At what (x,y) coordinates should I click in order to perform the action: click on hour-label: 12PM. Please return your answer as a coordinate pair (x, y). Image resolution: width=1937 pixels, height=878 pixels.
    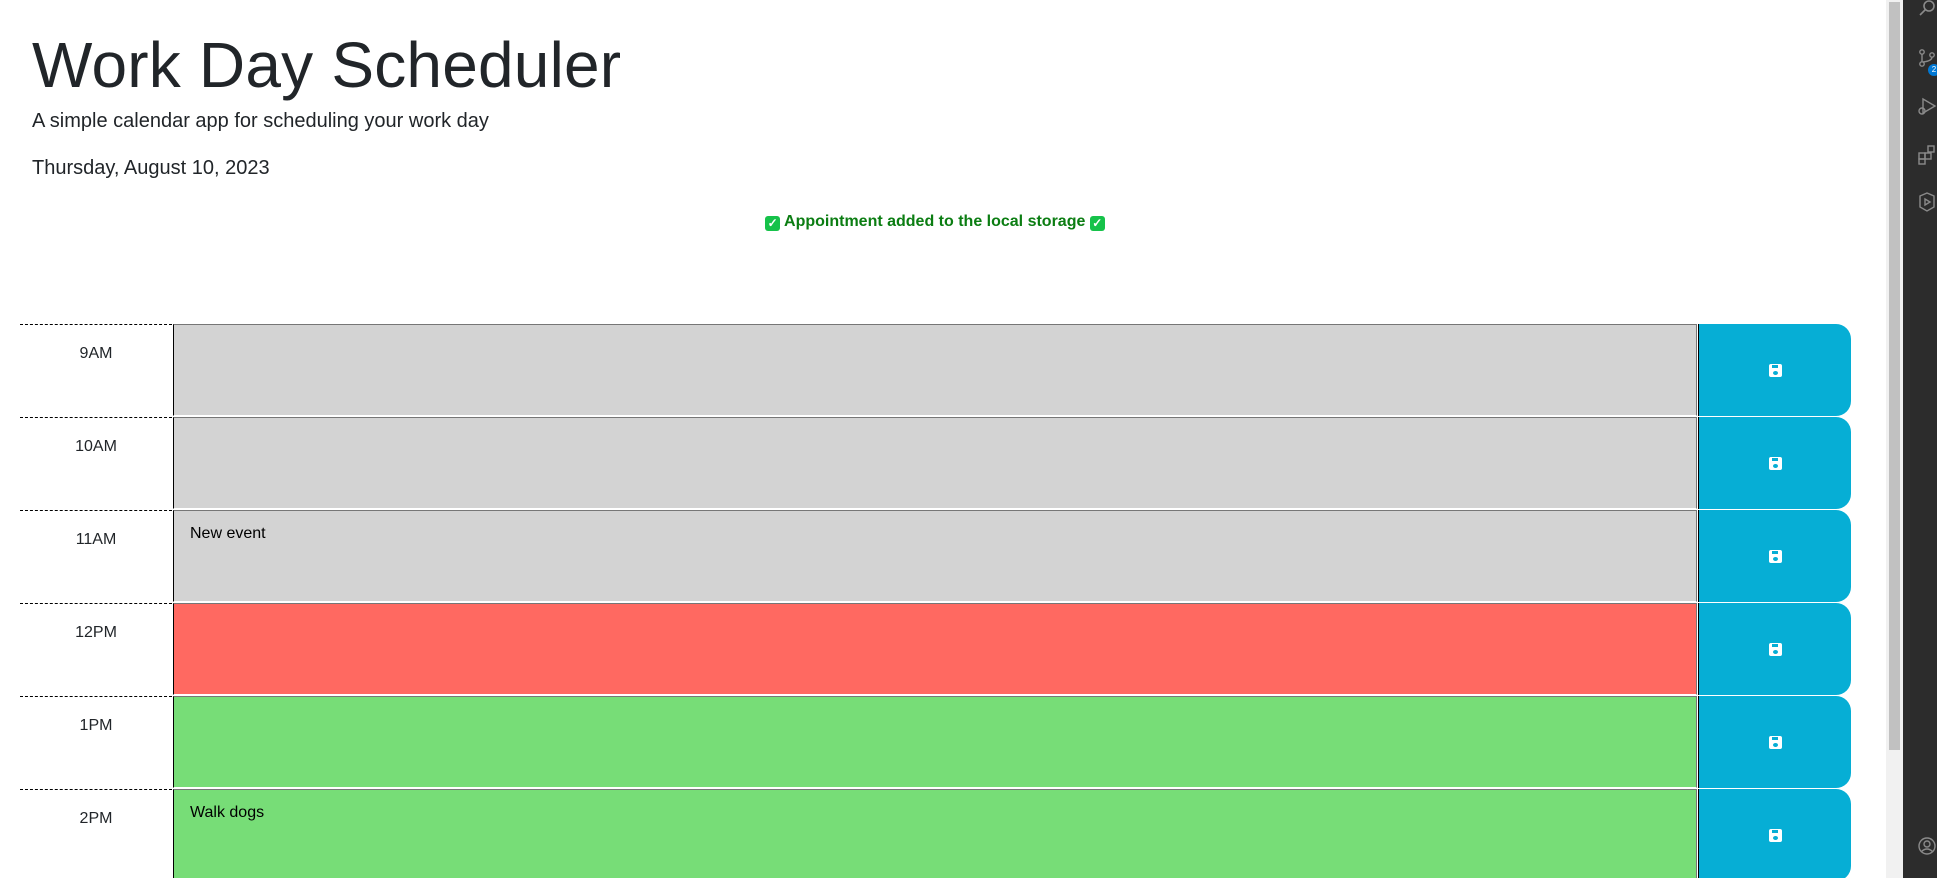
    Looking at the image, I should click on (96, 649).